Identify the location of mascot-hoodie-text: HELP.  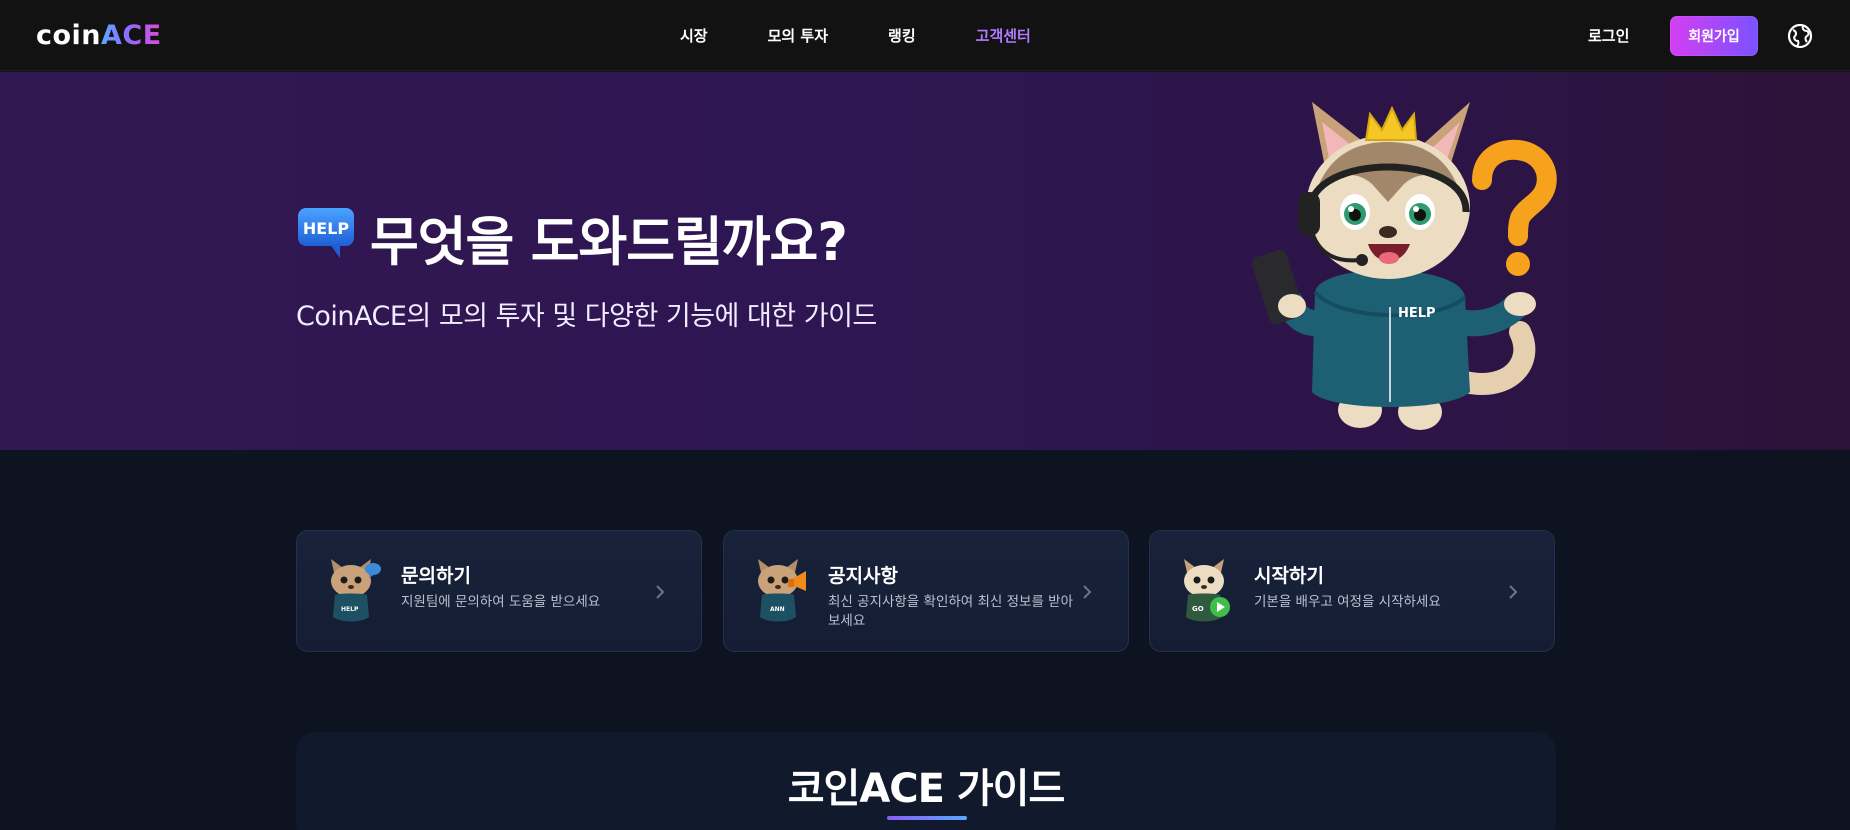
(1417, 313).